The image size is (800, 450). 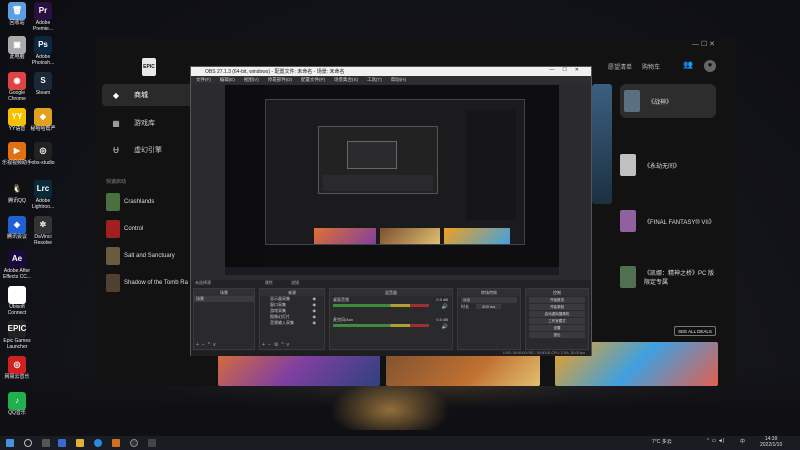 I want to click on quick-launch-label: 快速启动, so click(x=116, y=182).